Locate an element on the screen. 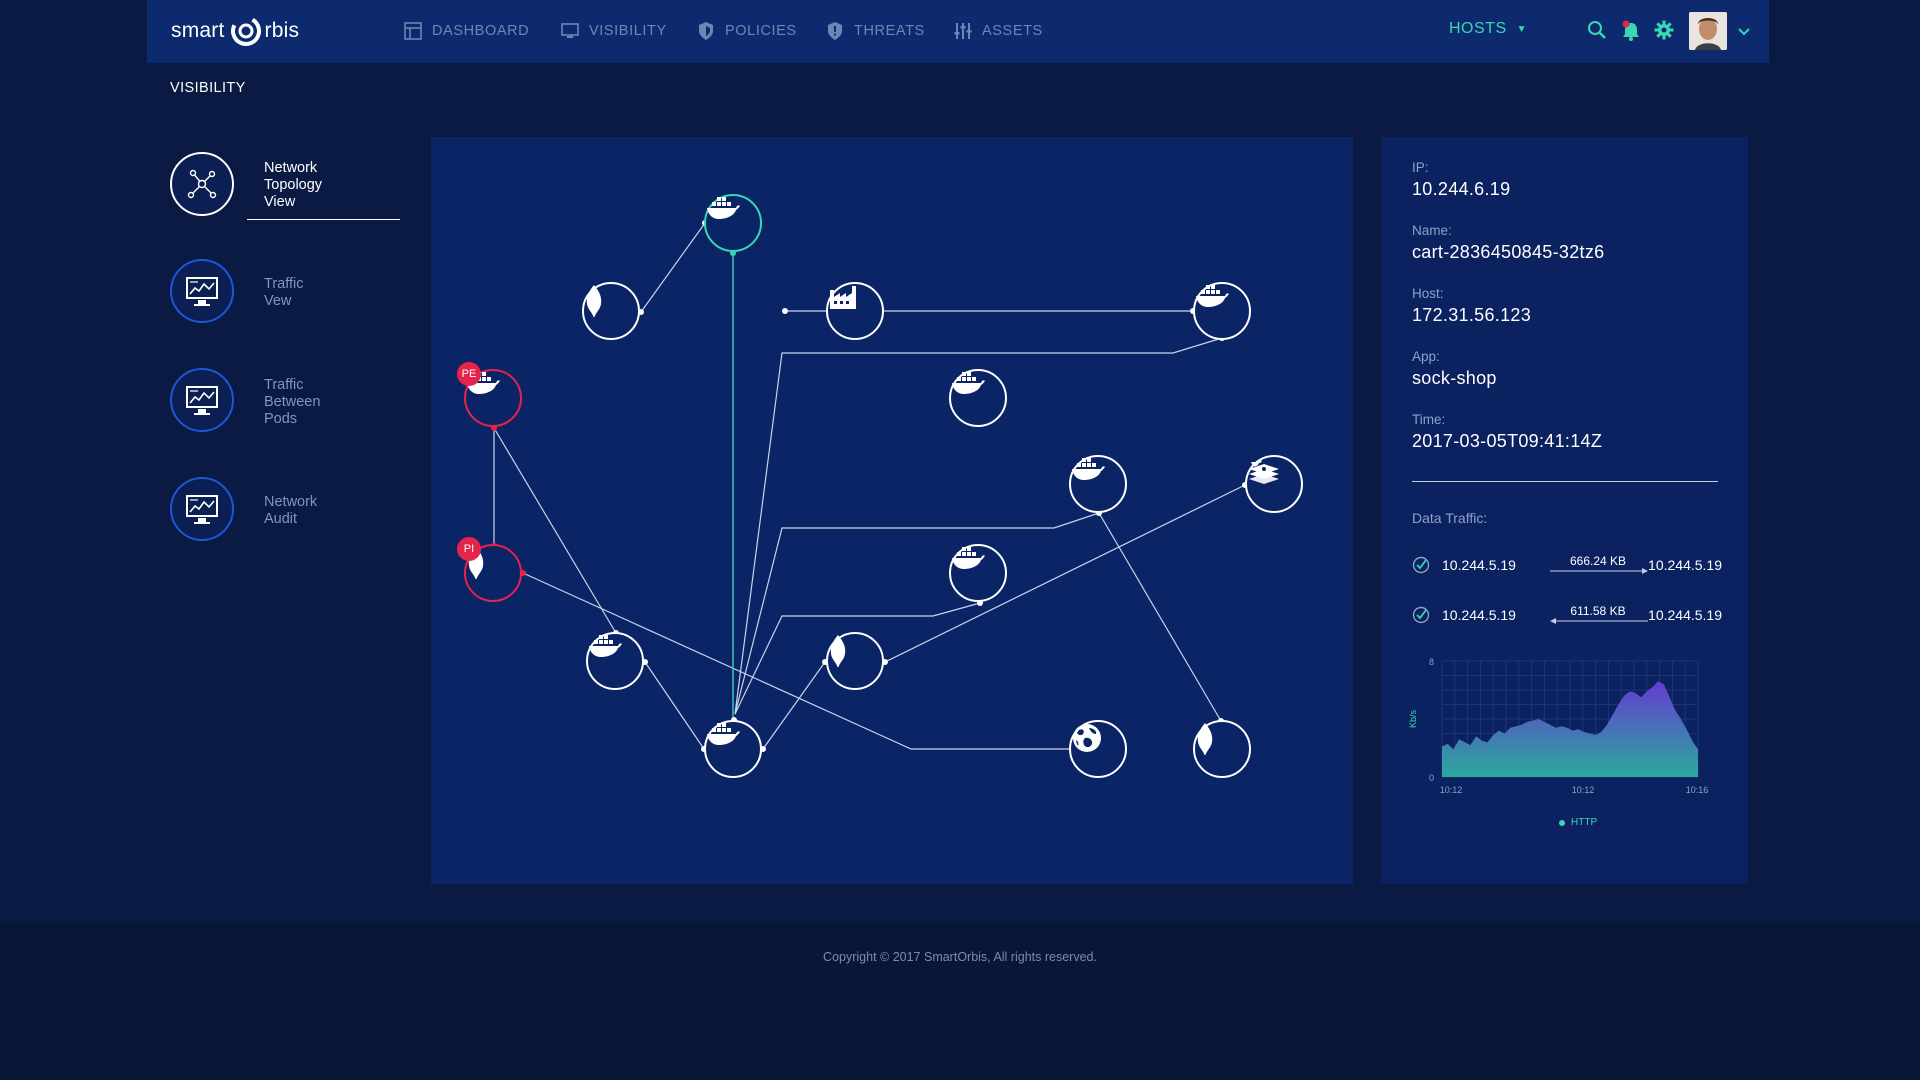 The width and height of the screenshot is (1920, 1080). label-line: Audit is located at coordinates (281, 519).